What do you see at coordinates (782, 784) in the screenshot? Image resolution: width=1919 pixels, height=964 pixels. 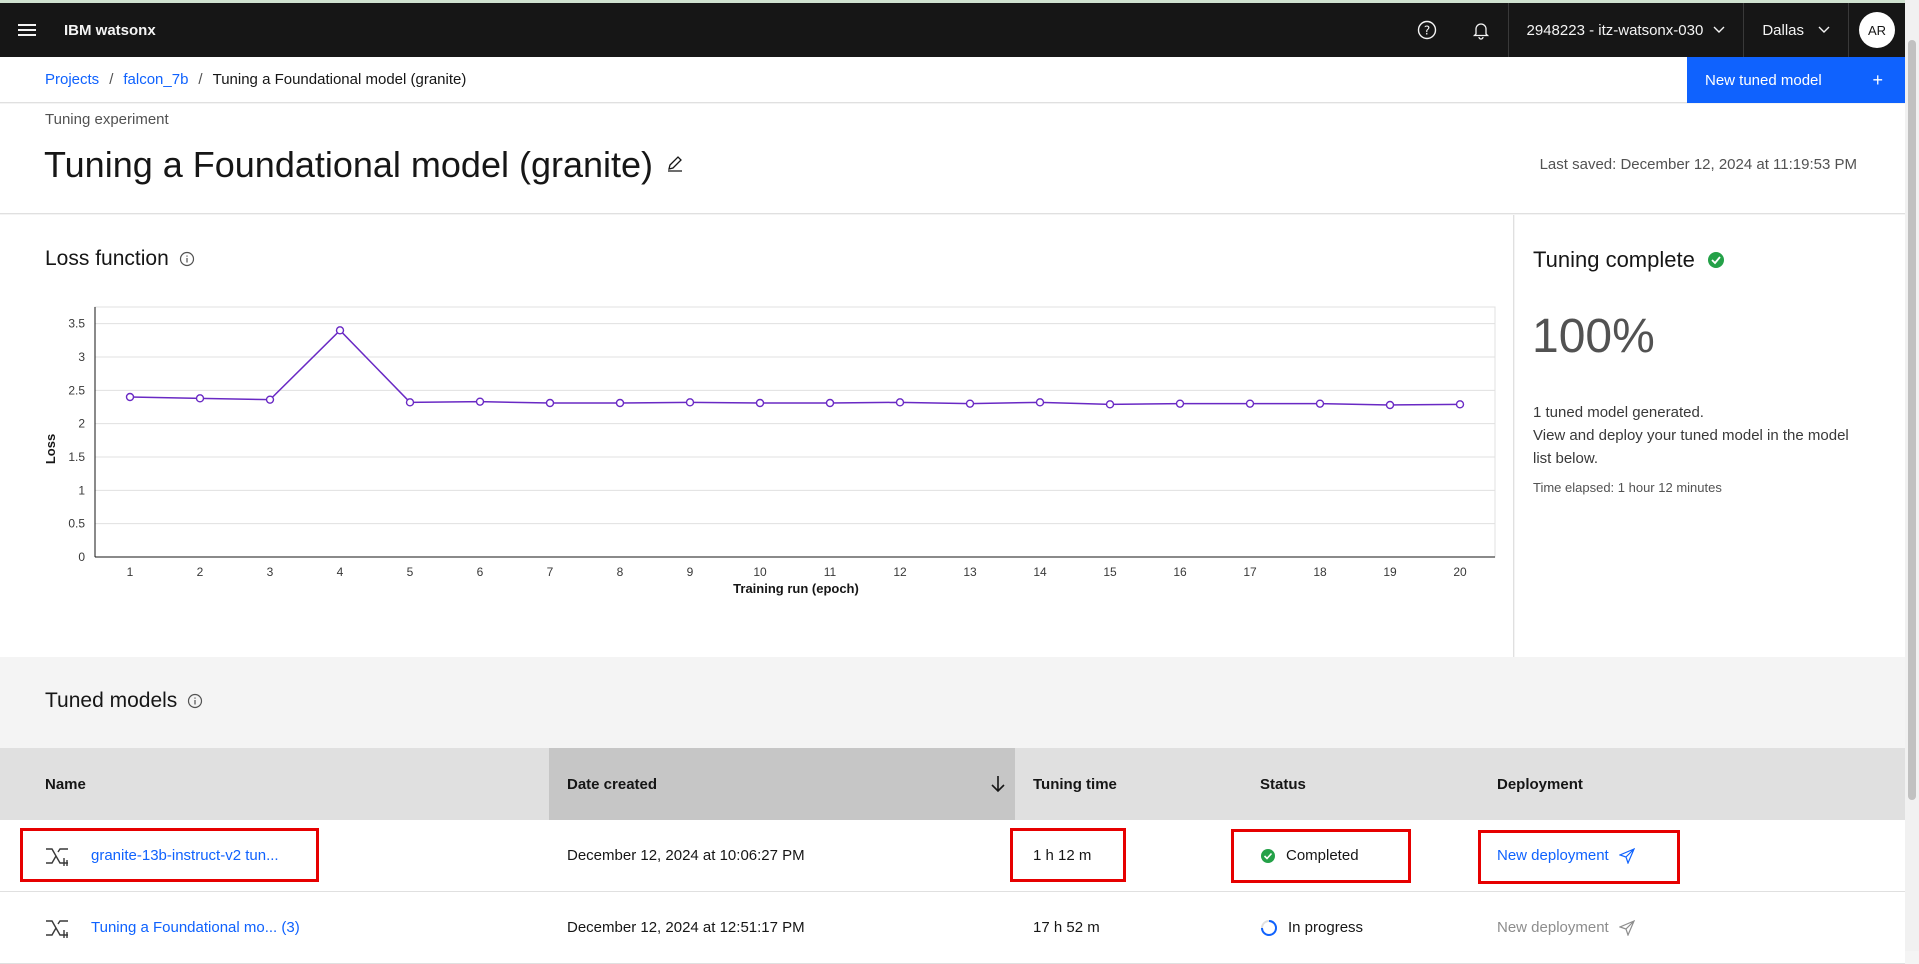 I see `column-header-date: Date created` at bounding box center [782, 784].